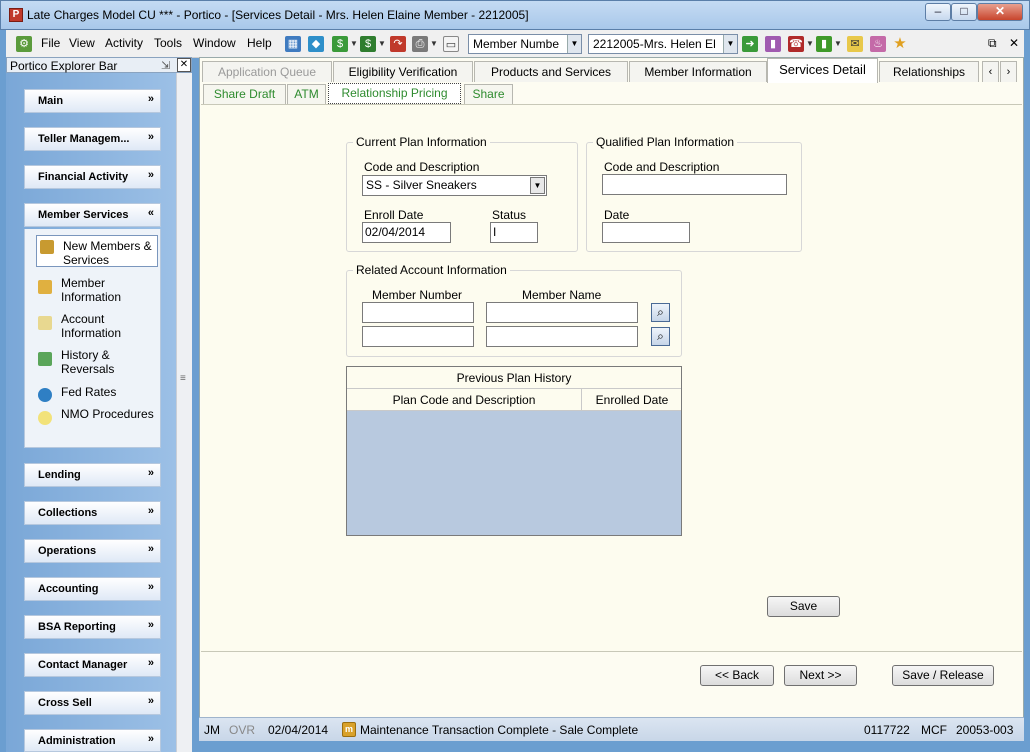 This screenshot has width=1030, height=752. I want to click on portico-menu-icon: ⚙, so click(24, 44).